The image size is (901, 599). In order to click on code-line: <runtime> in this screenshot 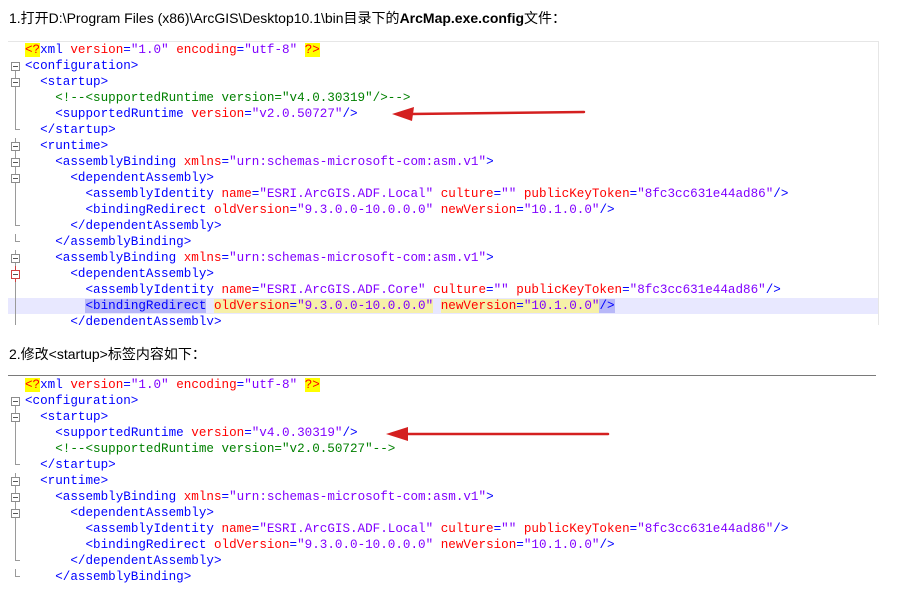, I will do `click(442, 481)`.